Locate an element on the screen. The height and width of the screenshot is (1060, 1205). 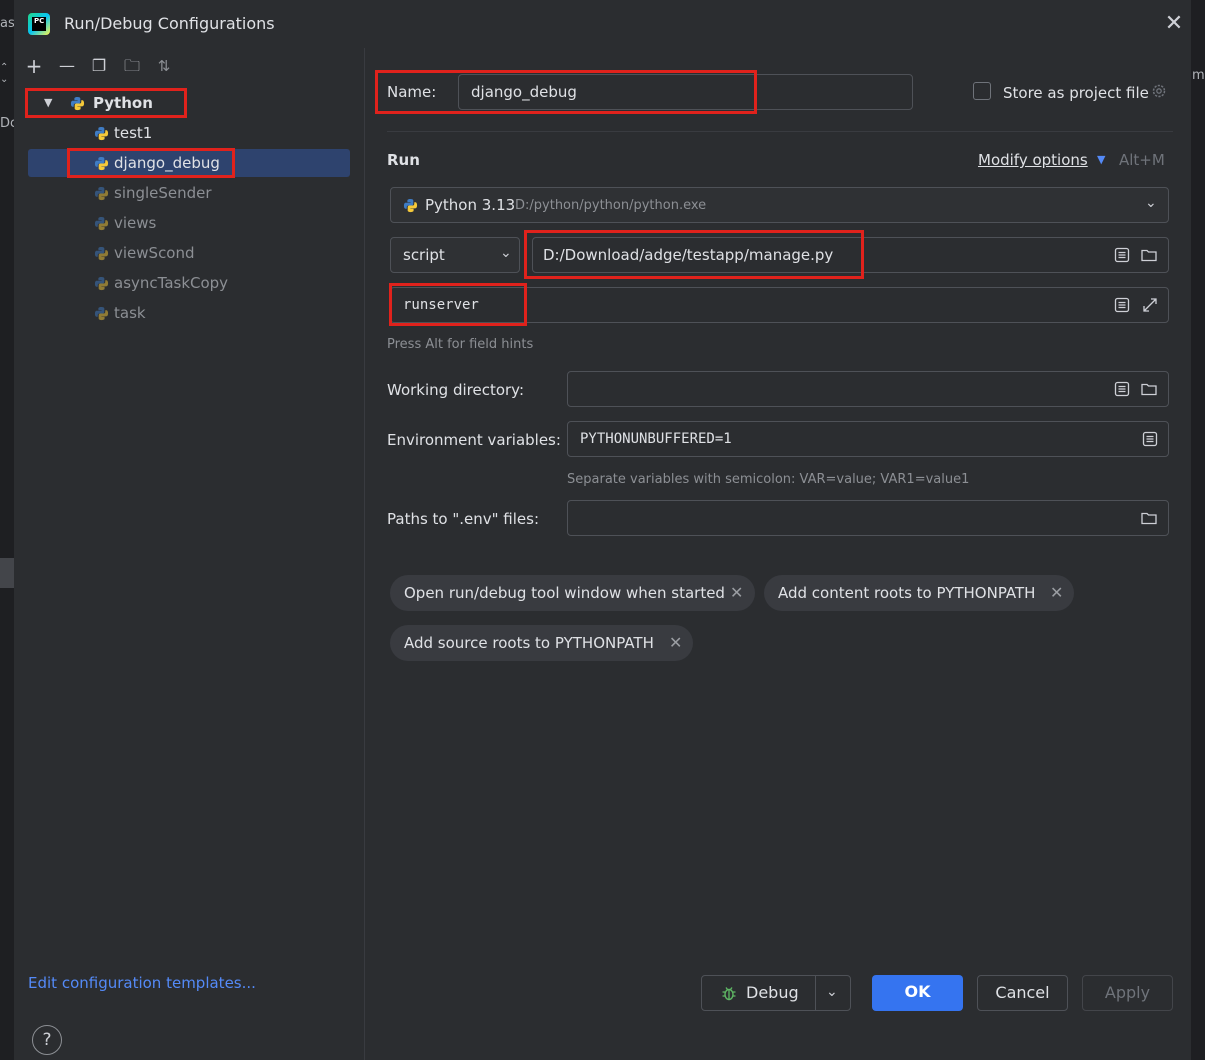
working-dir-field is located at coordinates (868, 389).